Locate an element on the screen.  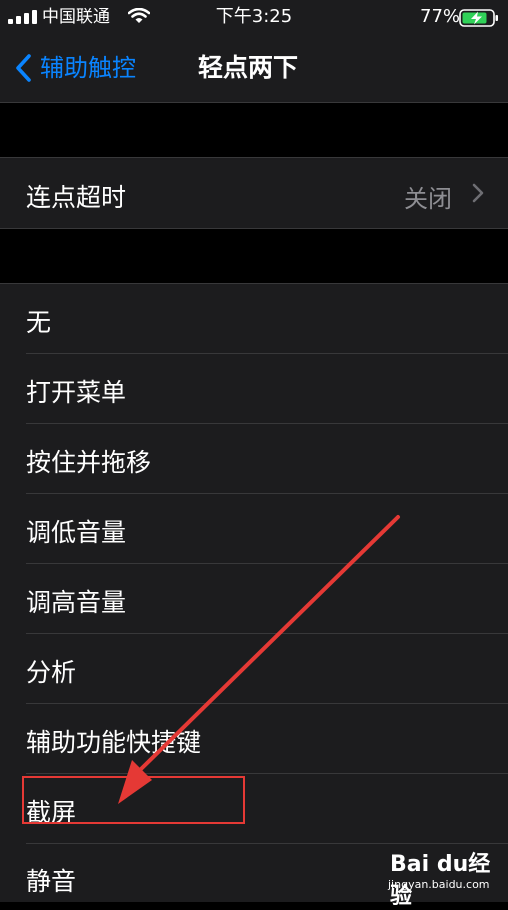
action-item-open-menu: 打开菜单 is located at coordinates (254, 389).